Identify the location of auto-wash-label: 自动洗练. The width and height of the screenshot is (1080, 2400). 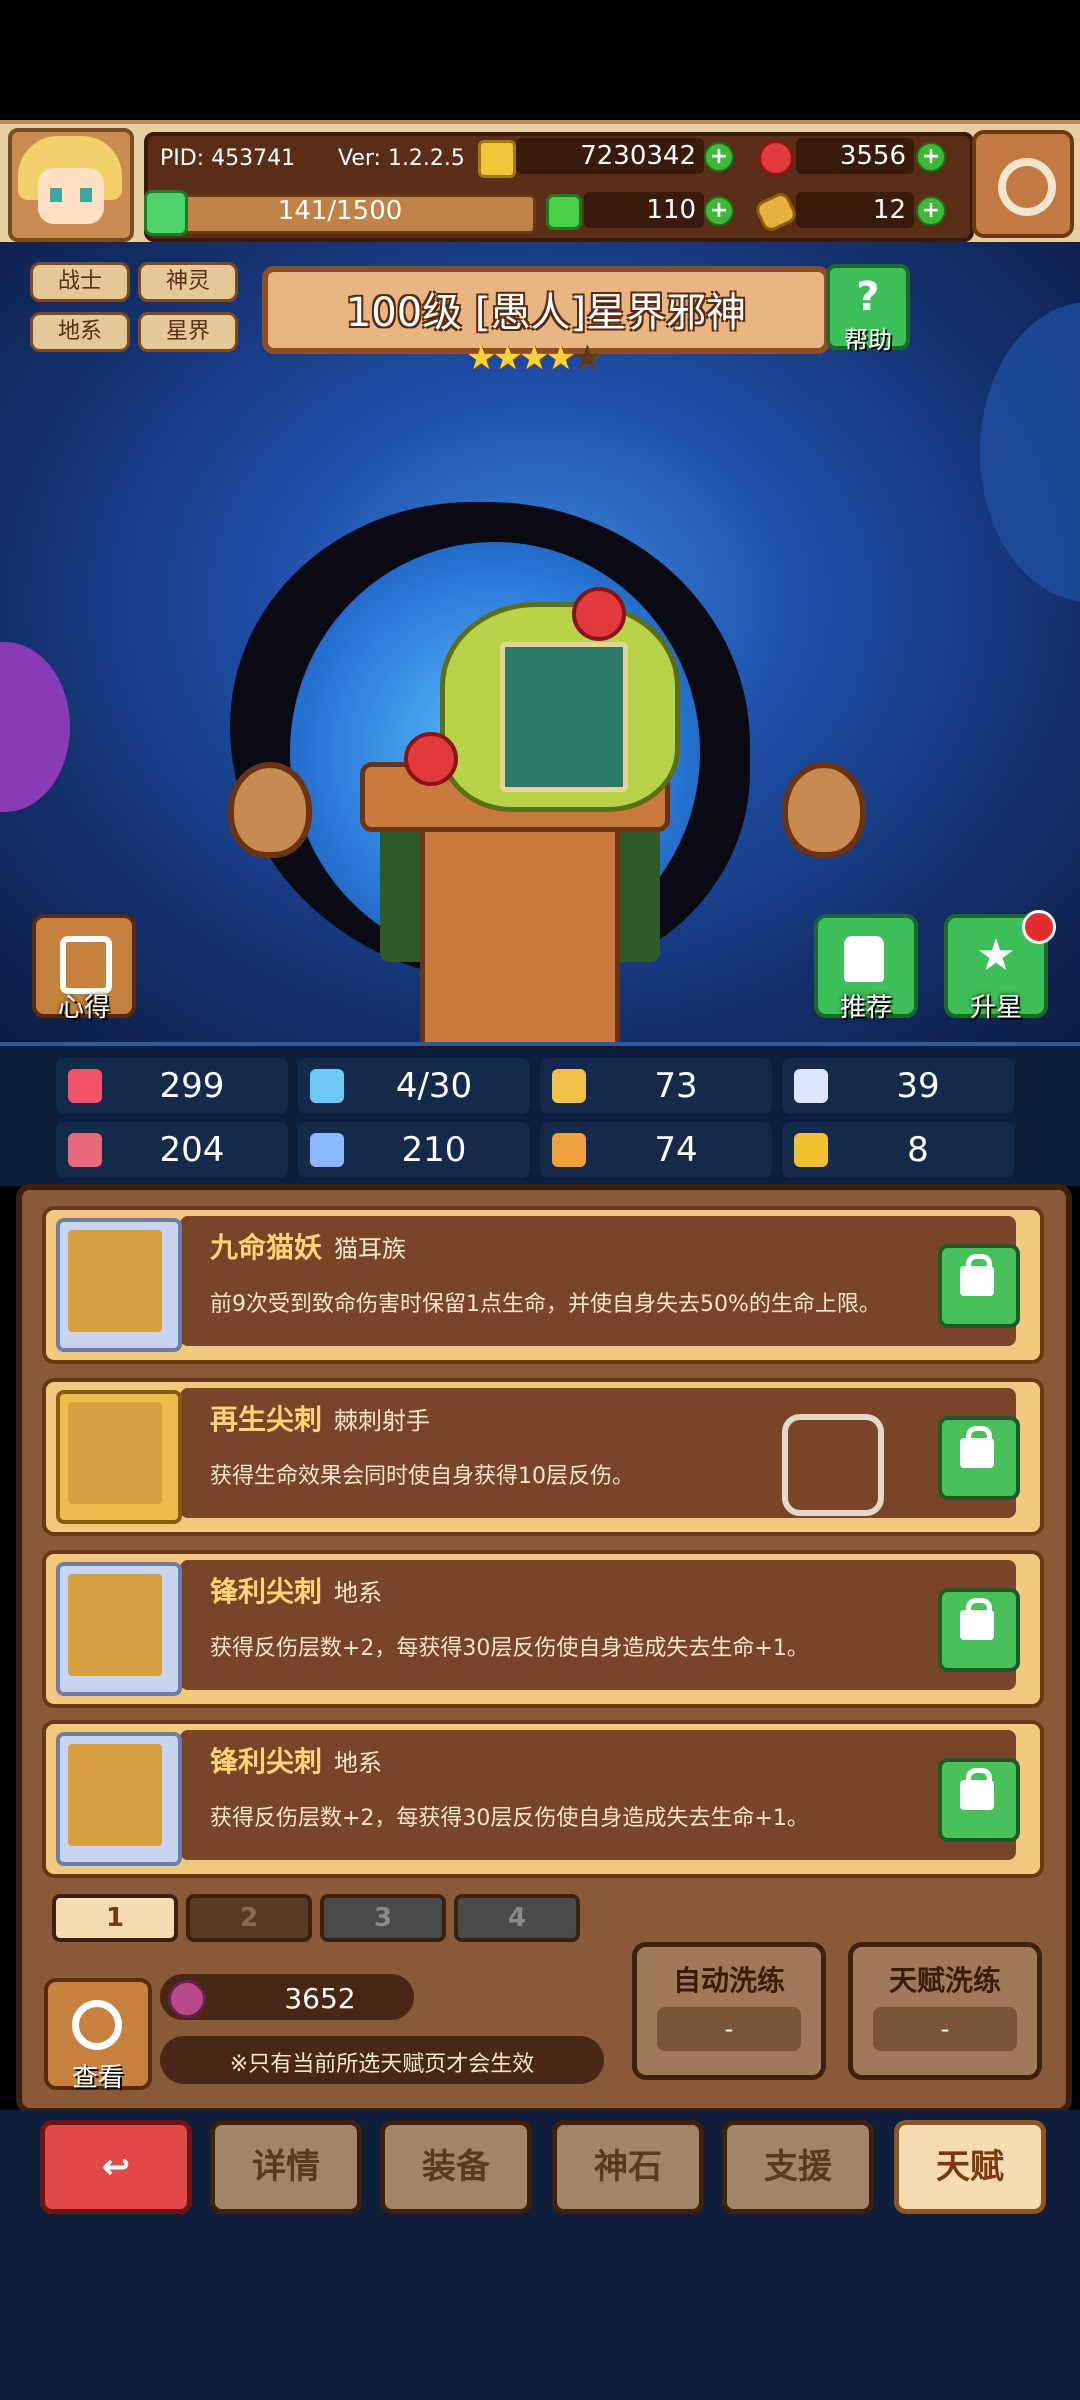
(728, 1980).